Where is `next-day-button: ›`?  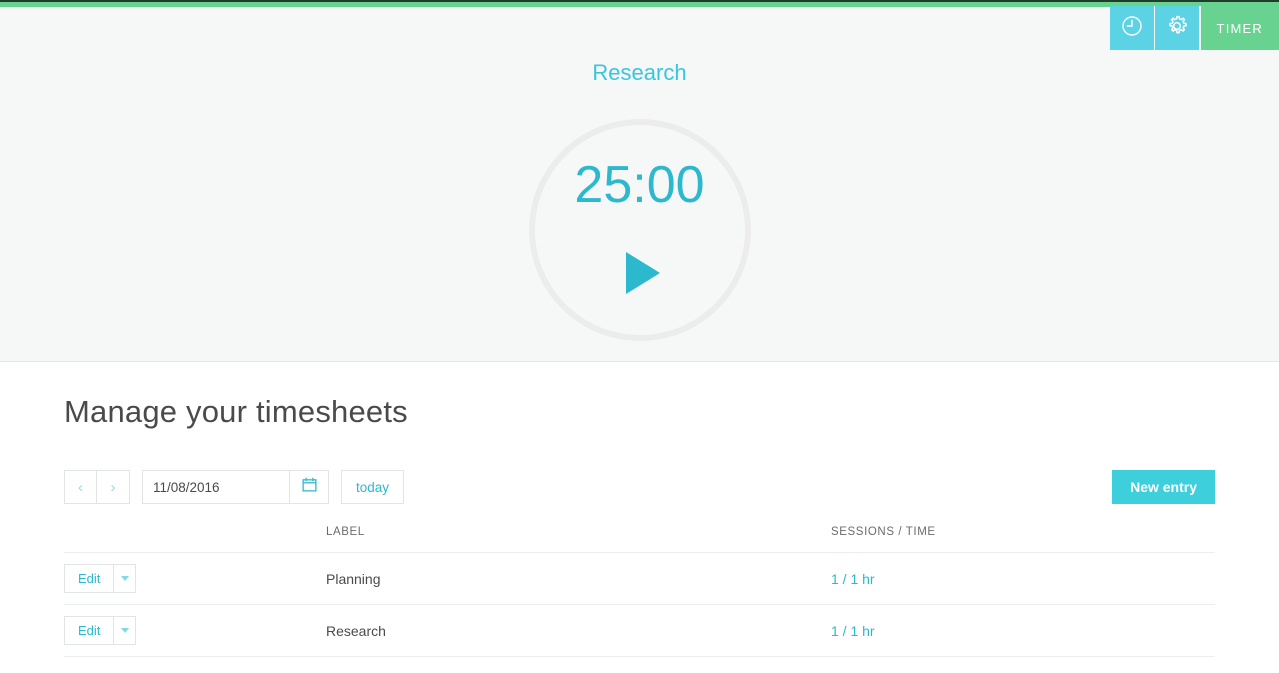
next-day-button: › is located at coordinates (113, 487).